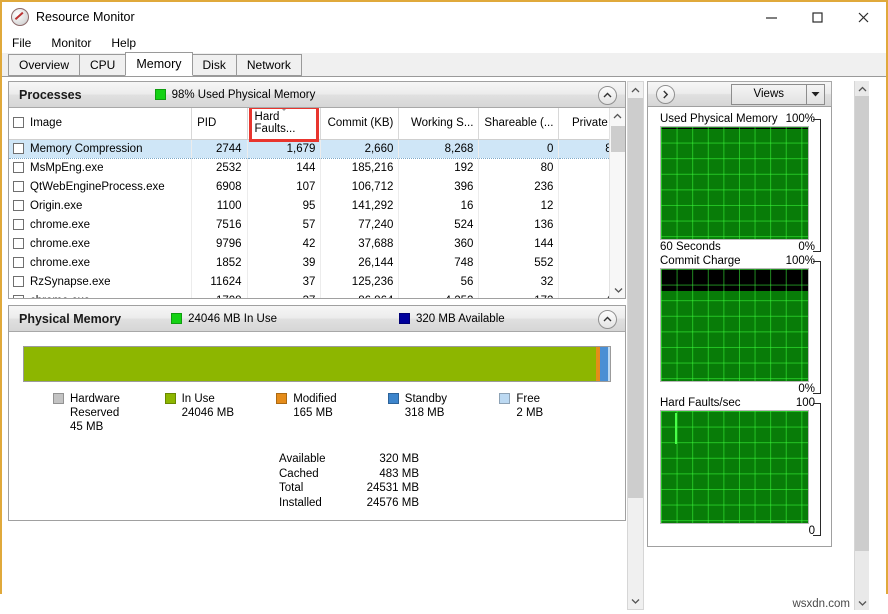 The image size is (888, 614). What do you see at coordinates (439, 168) in the screenshot?
I see `process-working-set: 192` at bounding box center [439, 168].